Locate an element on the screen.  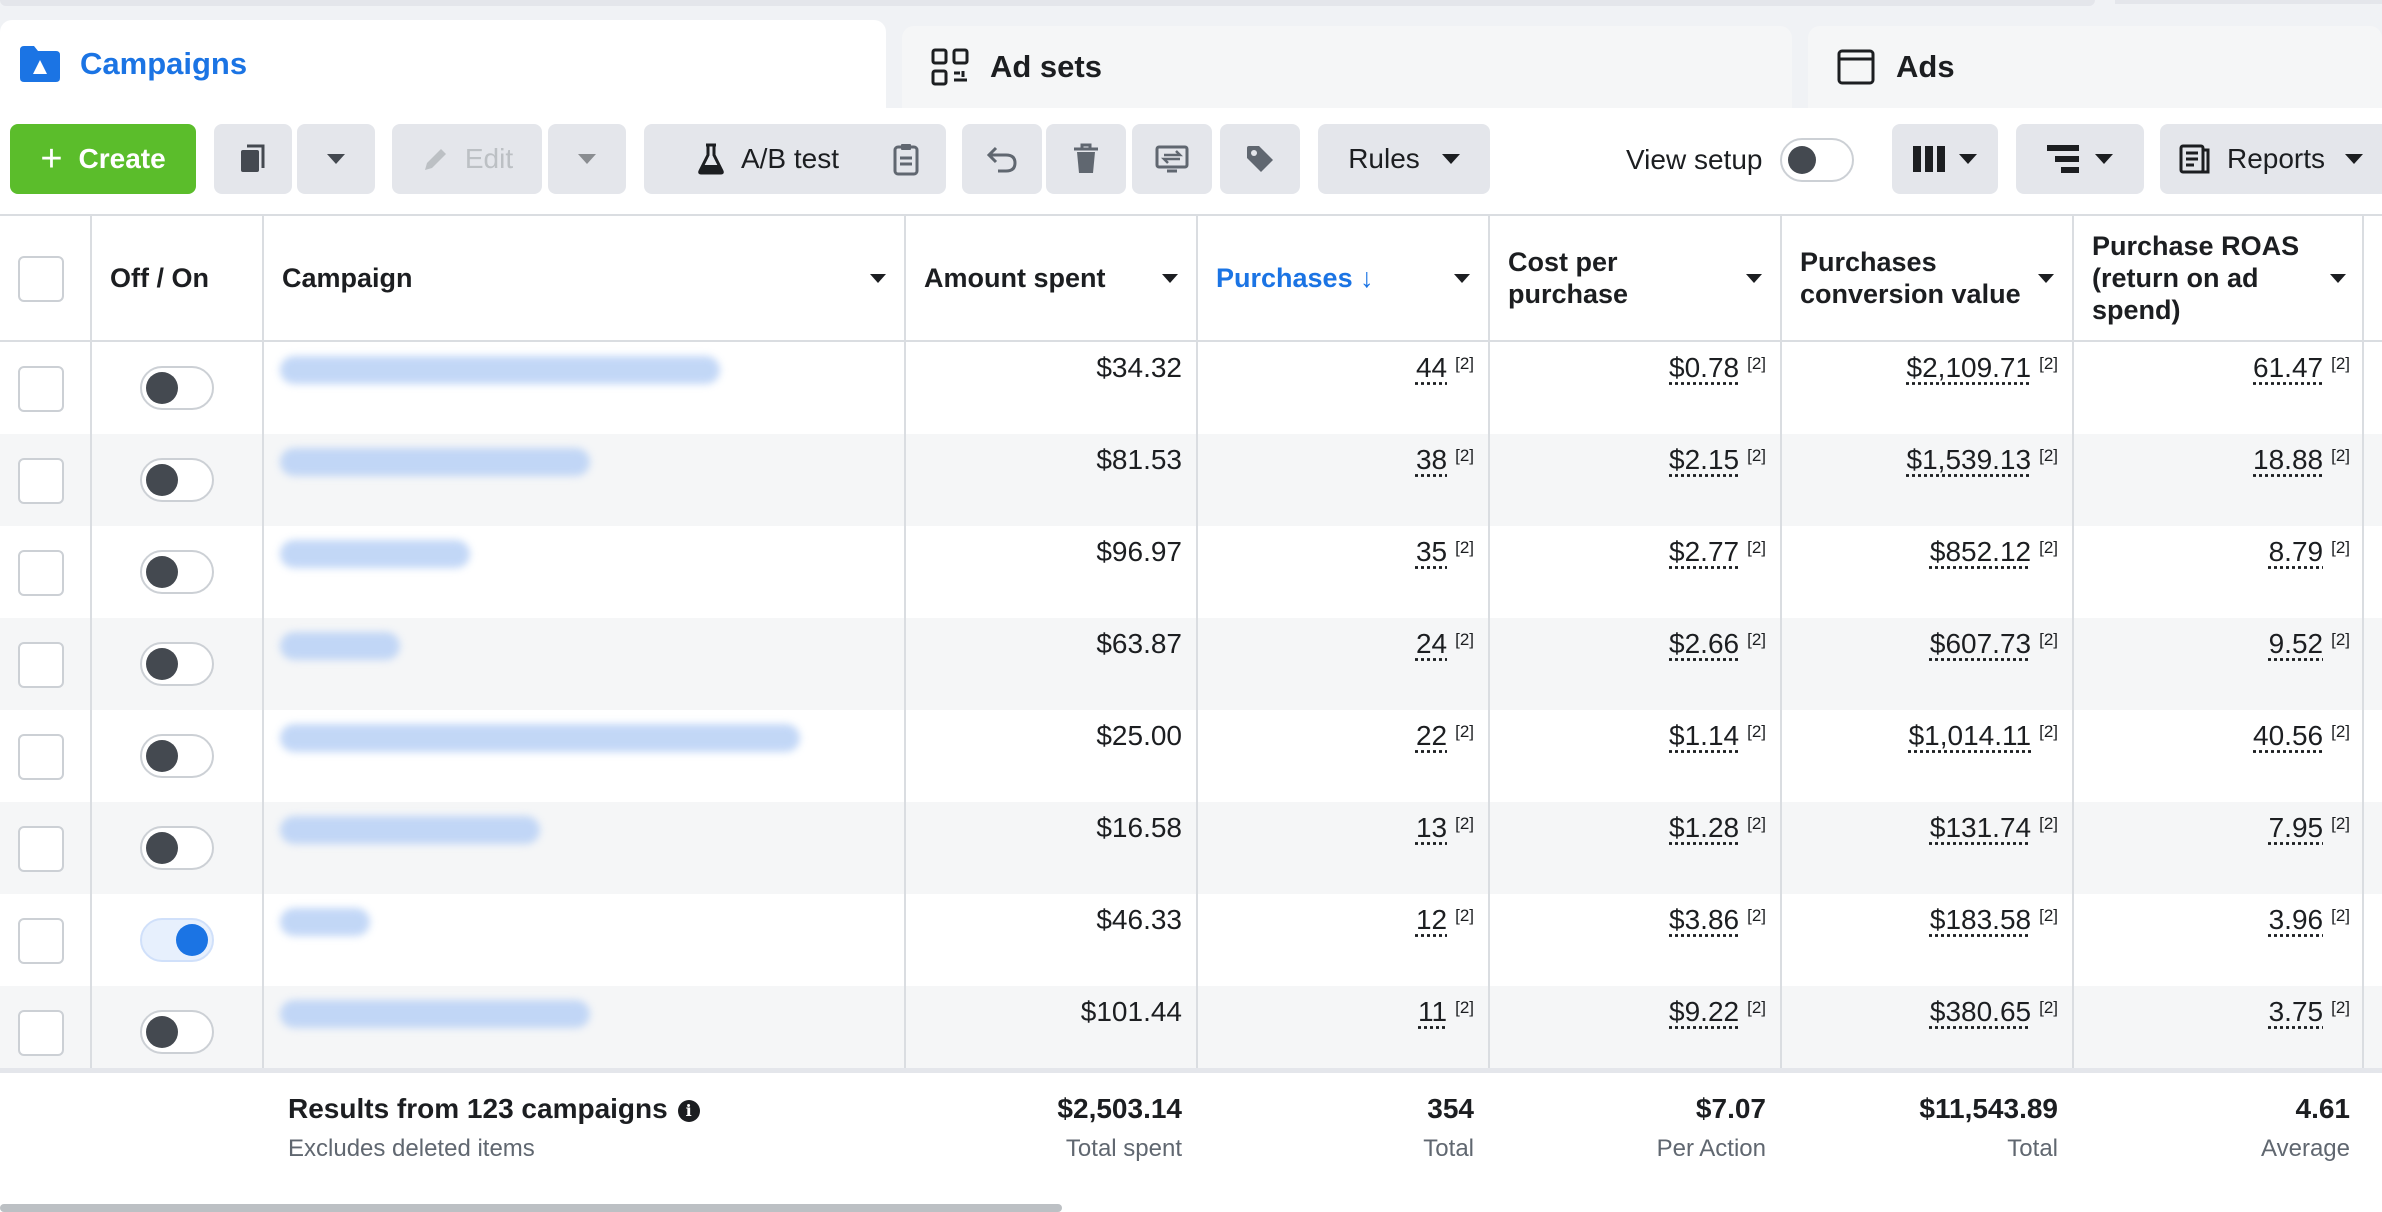
cell-roas: 61.47 [2] is located at coordinates (2301, 368).